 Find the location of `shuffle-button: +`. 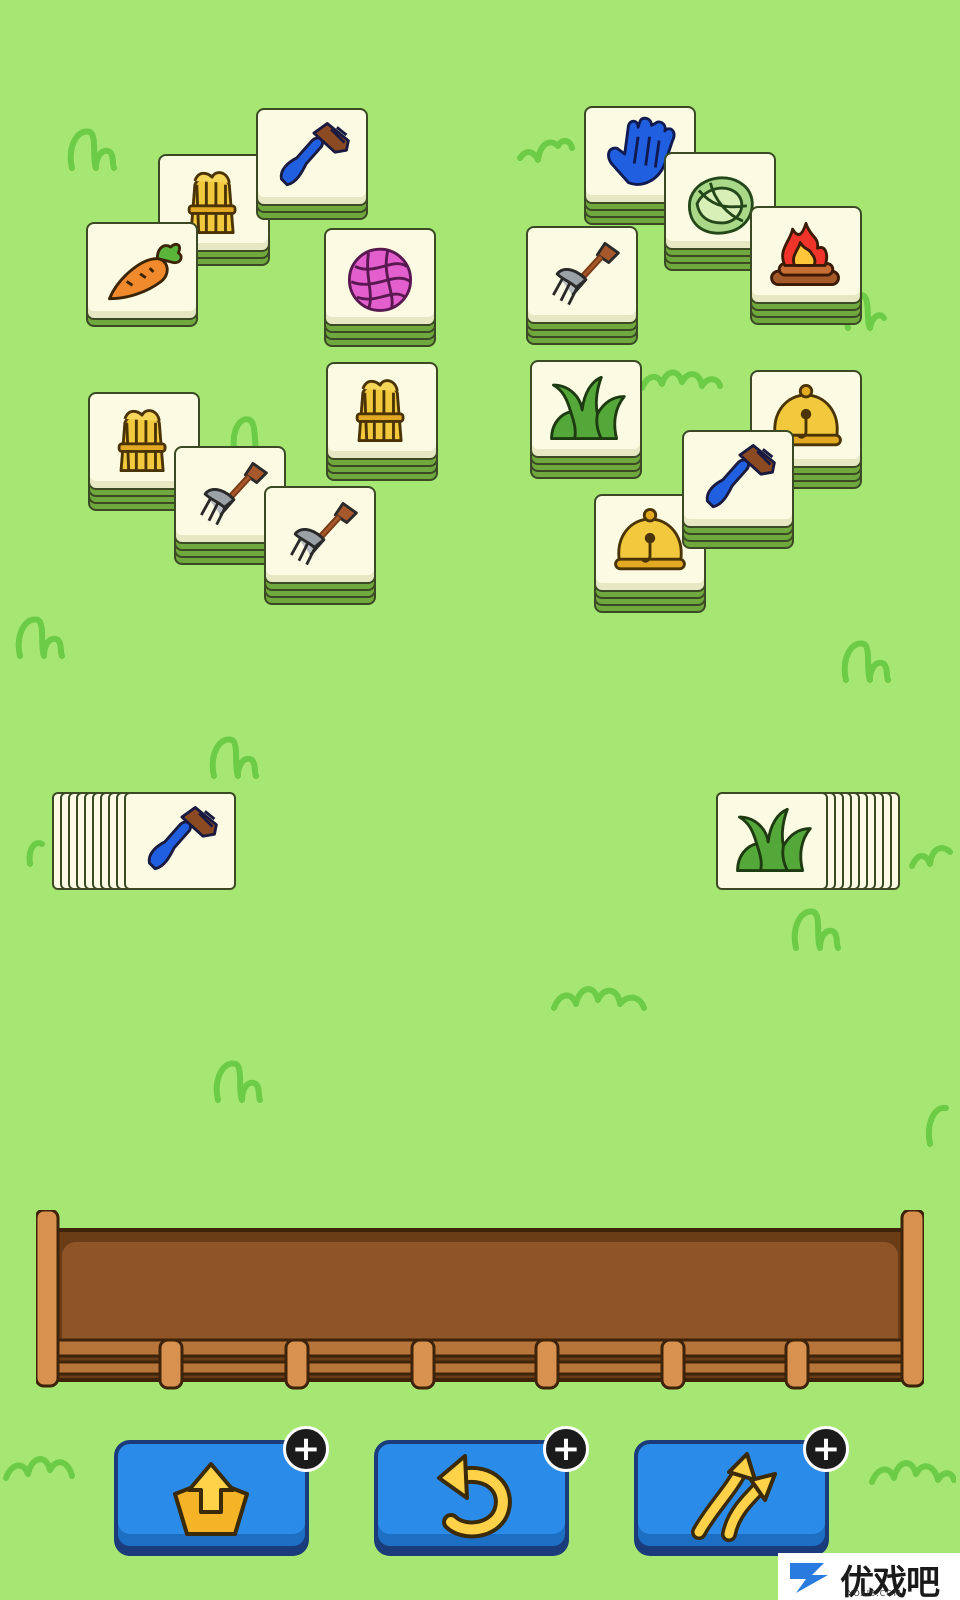

shuffle-button: + is located at coordinates (741, 1492).